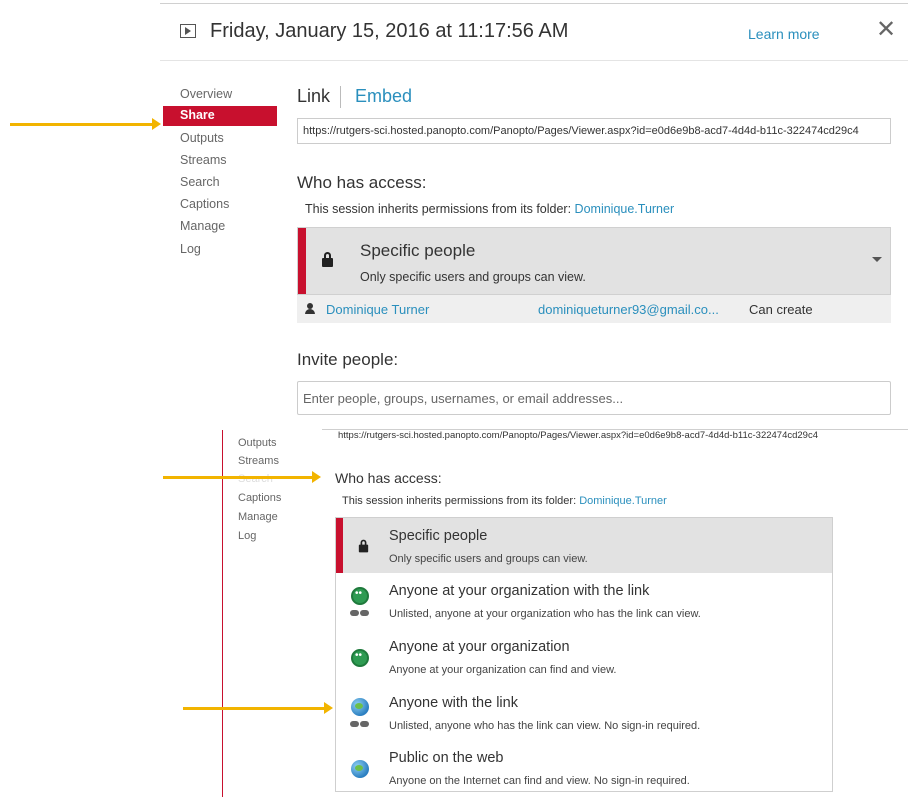 The width and height of the screenshot is (908, 797). Describe the element at coordinates (302, 261) in the screenshot. I see `access-accent-bar` at that location.